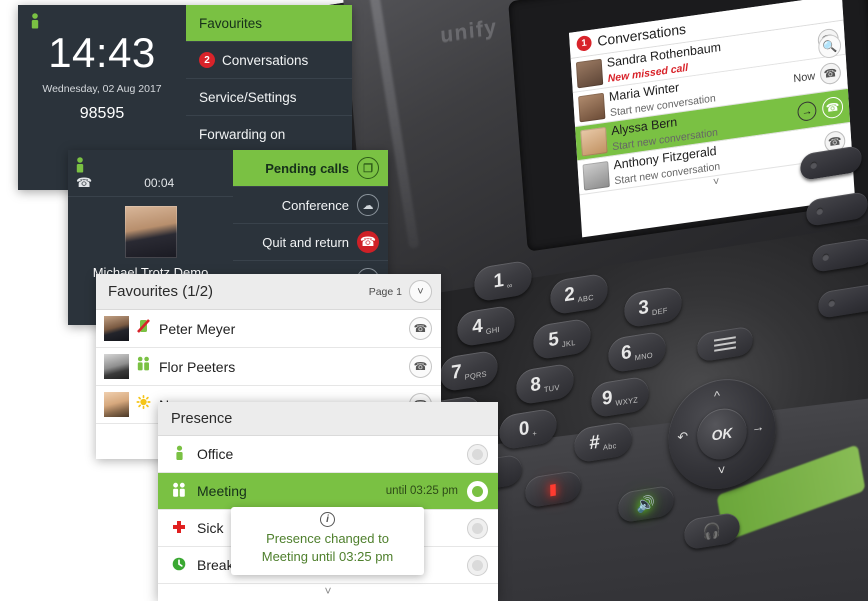  Describe the element at coordinates (477, 327) in the screenshot. I see `key-digit: 4` at that location.